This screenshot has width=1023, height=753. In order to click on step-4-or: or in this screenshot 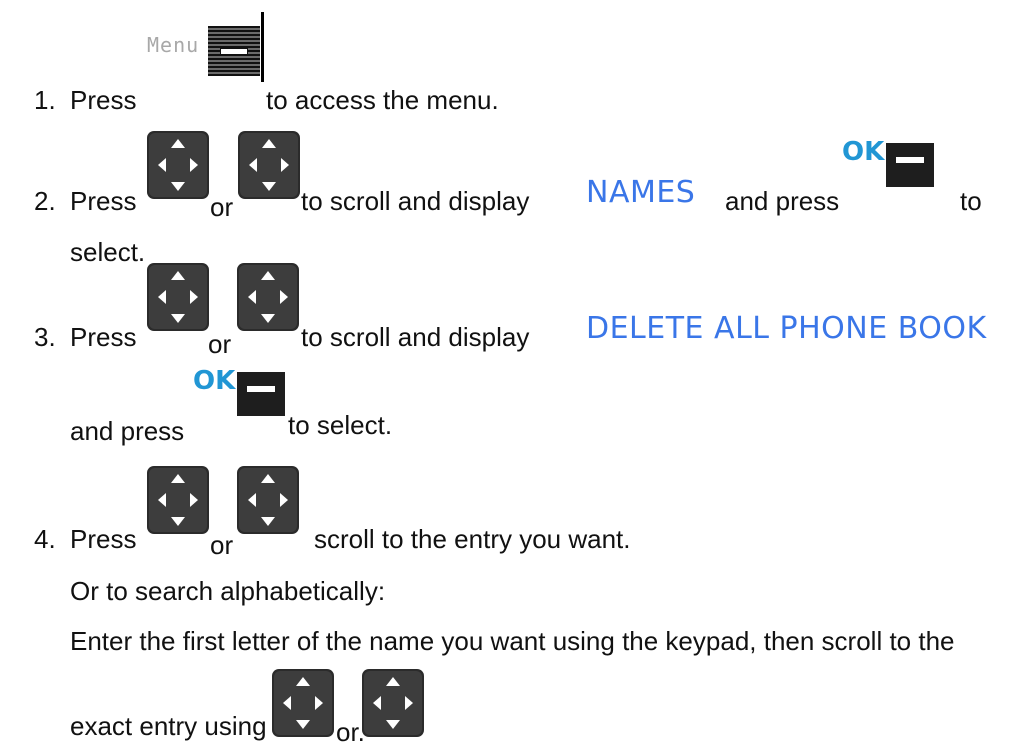, I will do `click(222, 545)`.